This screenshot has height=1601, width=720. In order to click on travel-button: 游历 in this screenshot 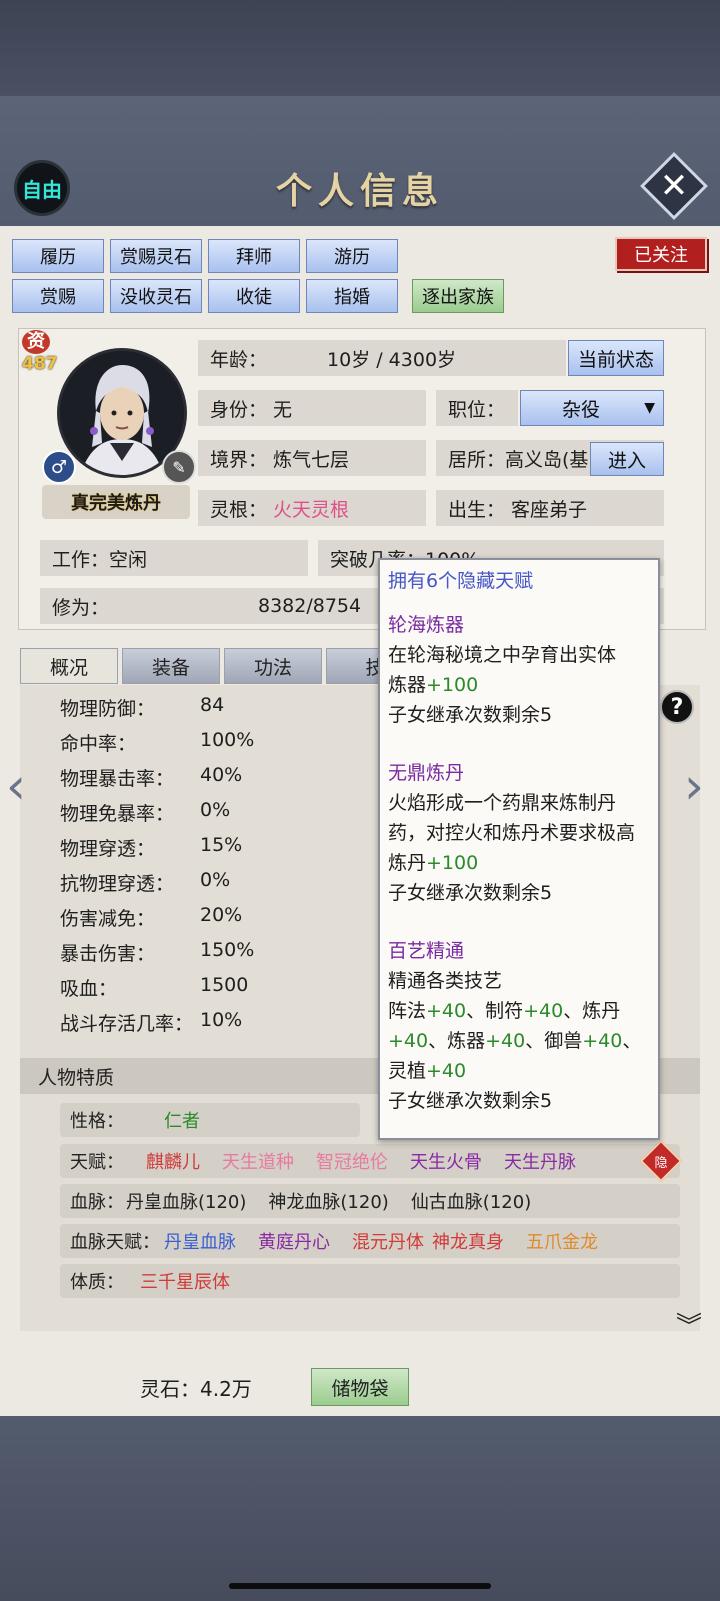, I will do `click(352, 256)`.